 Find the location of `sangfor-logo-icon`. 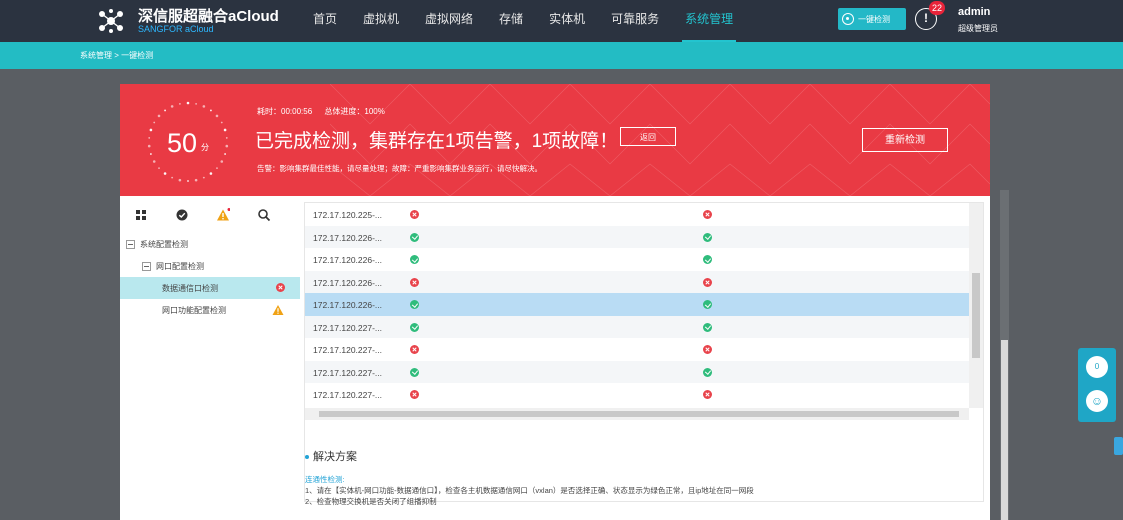

sangfor-logo-icon is located at coordinates (111, 21).